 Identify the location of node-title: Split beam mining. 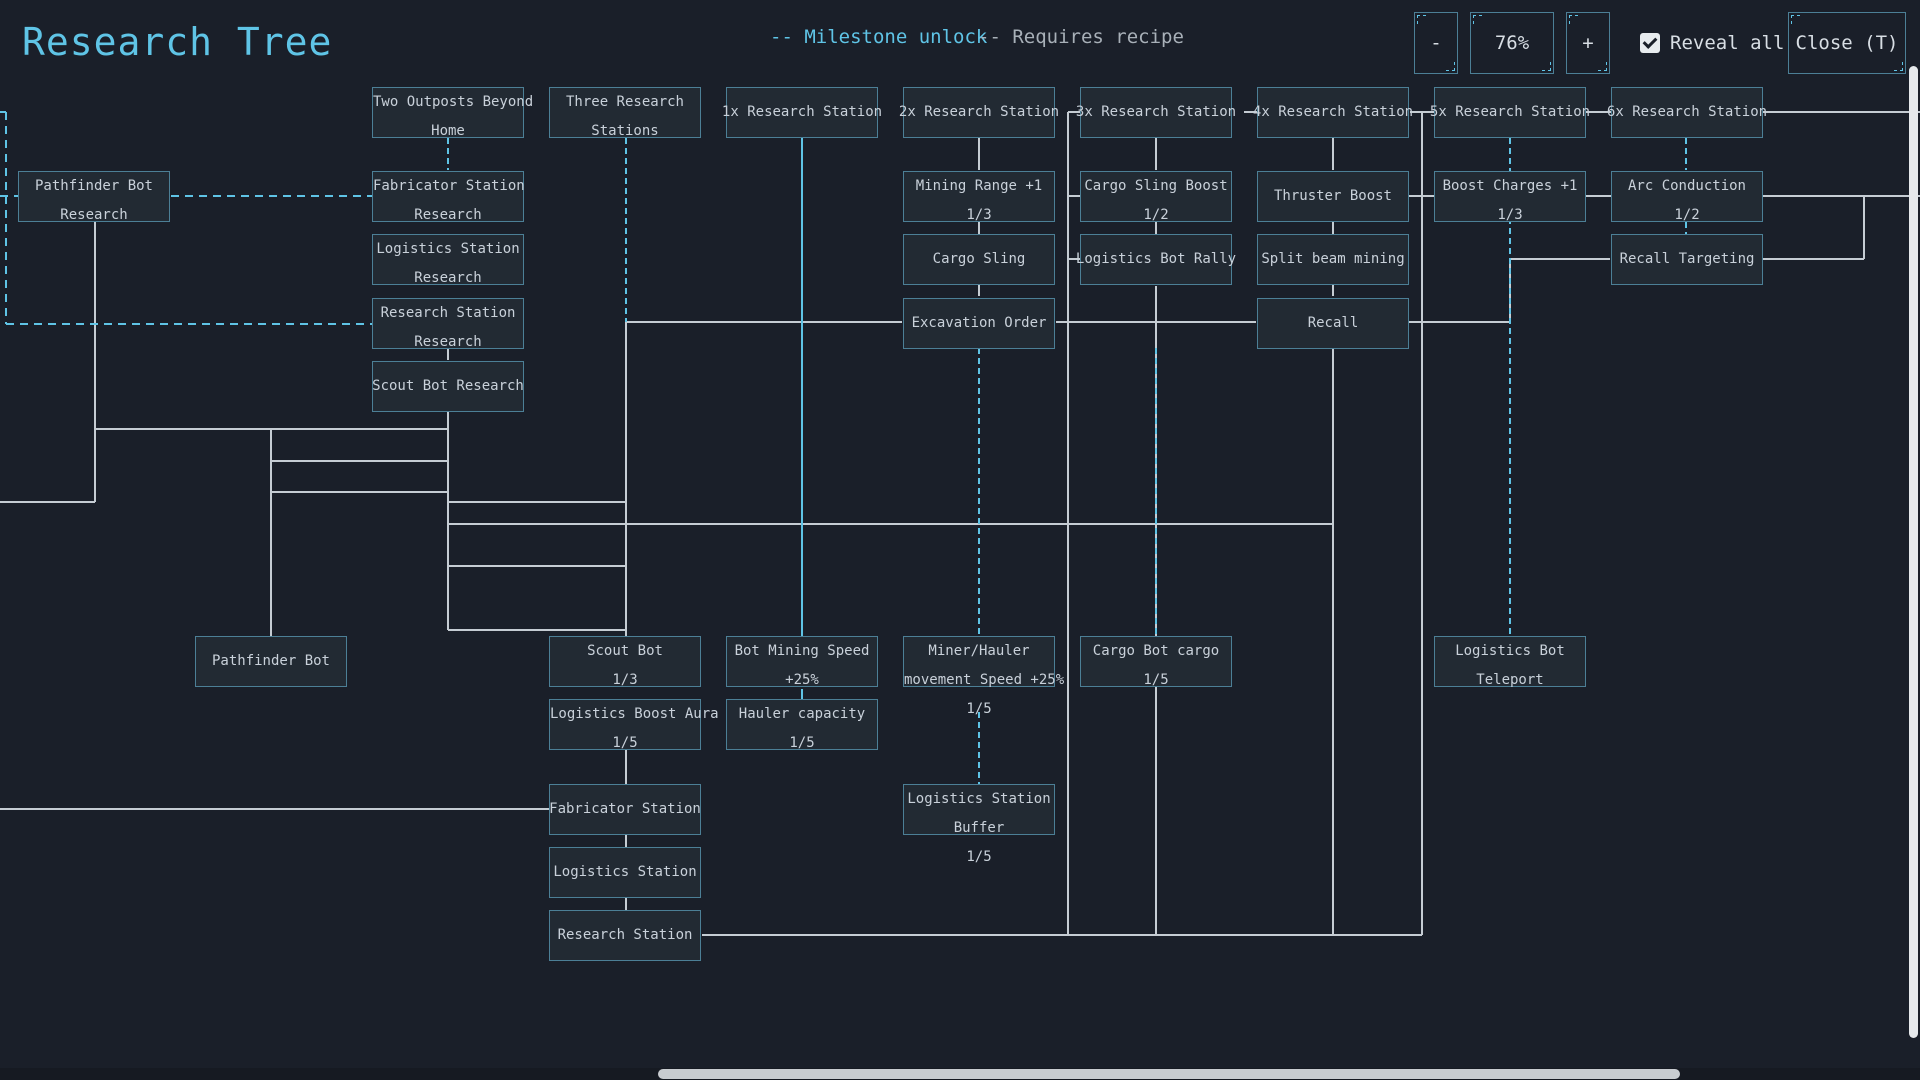
(1333, 259).